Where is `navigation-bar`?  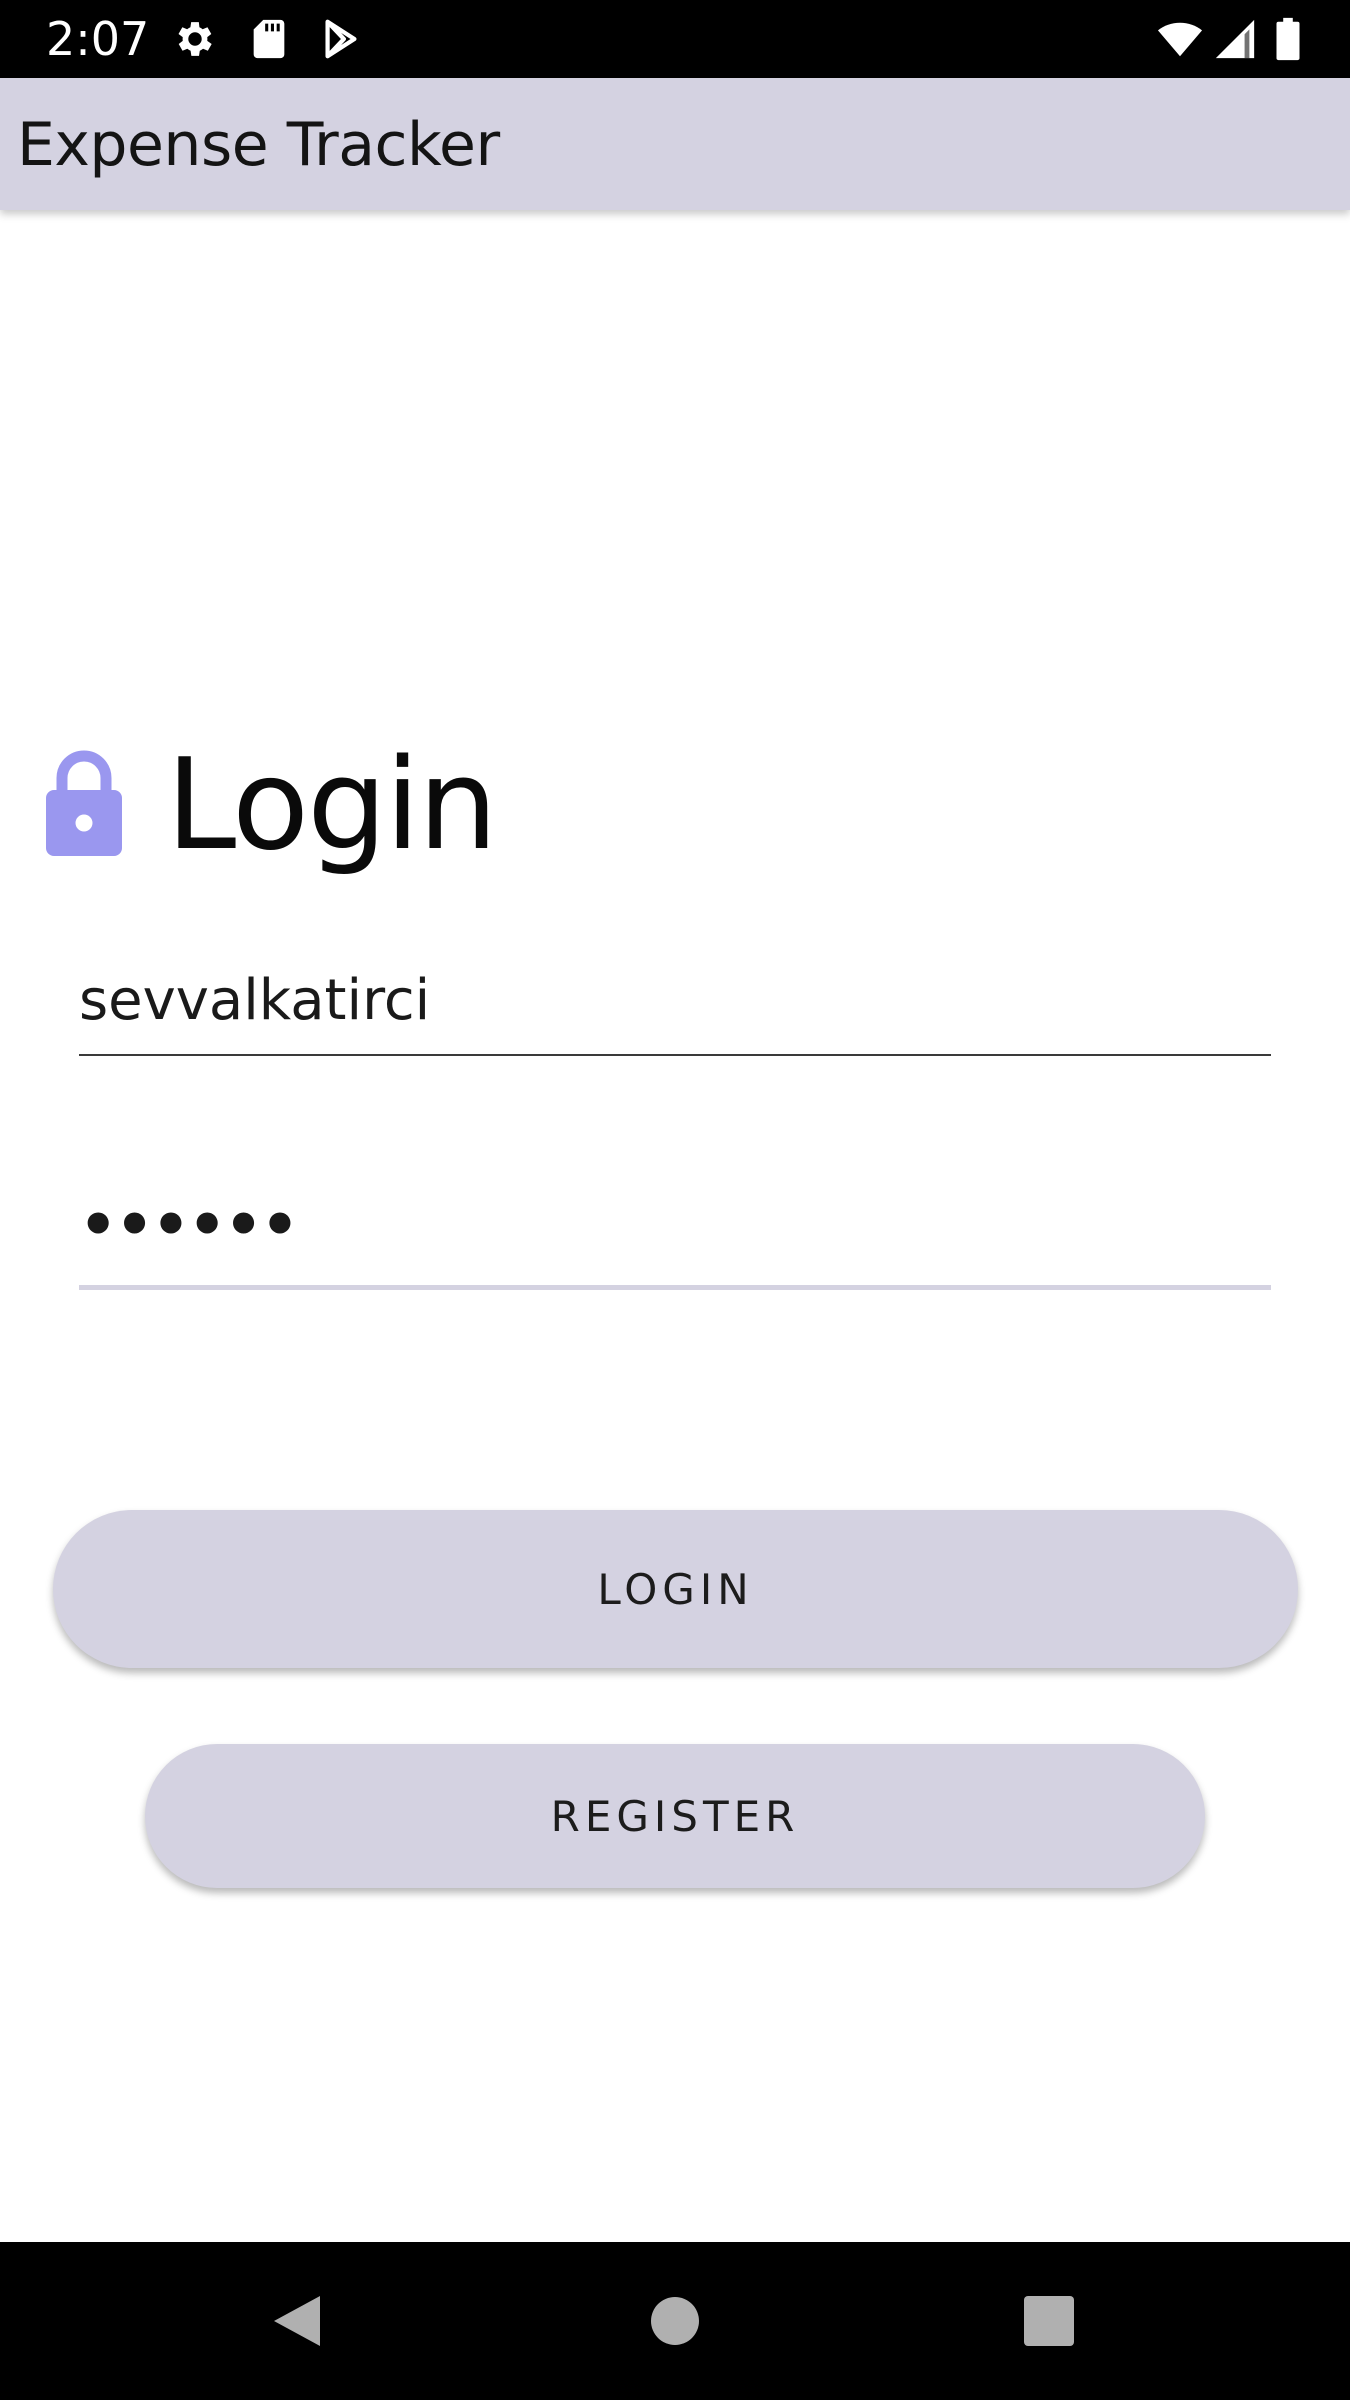
navigation-bar is located at coordinates (675, 2321).